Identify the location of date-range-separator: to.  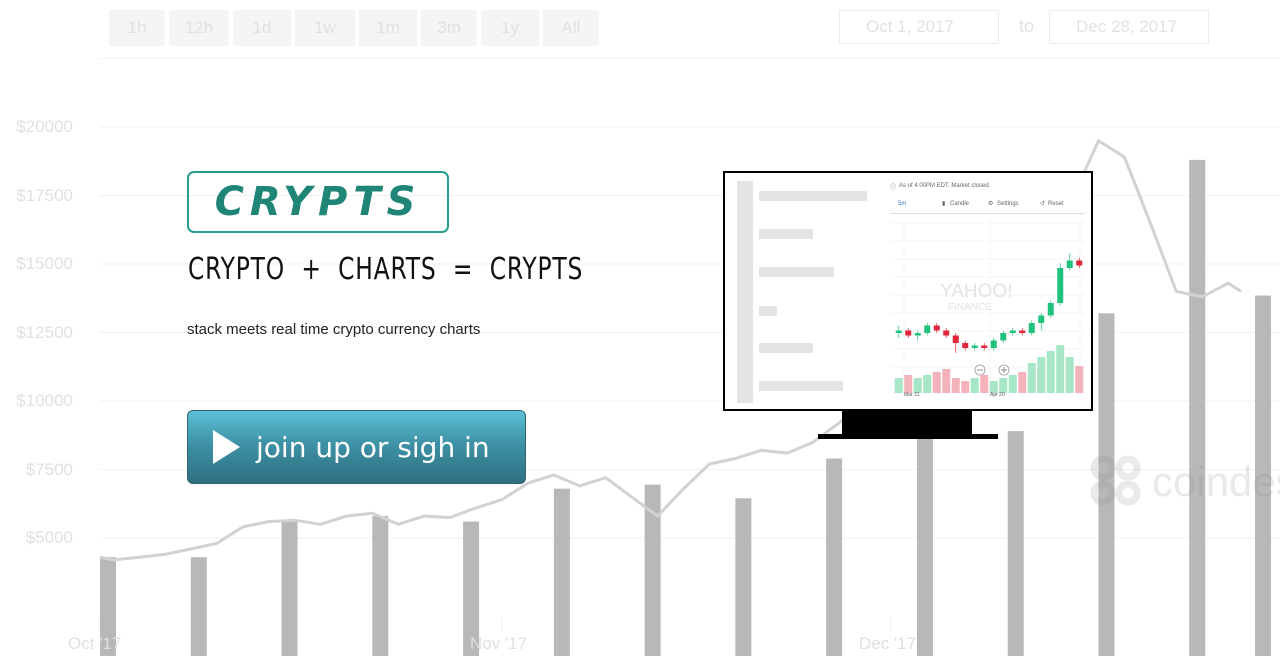
(1027, 26).